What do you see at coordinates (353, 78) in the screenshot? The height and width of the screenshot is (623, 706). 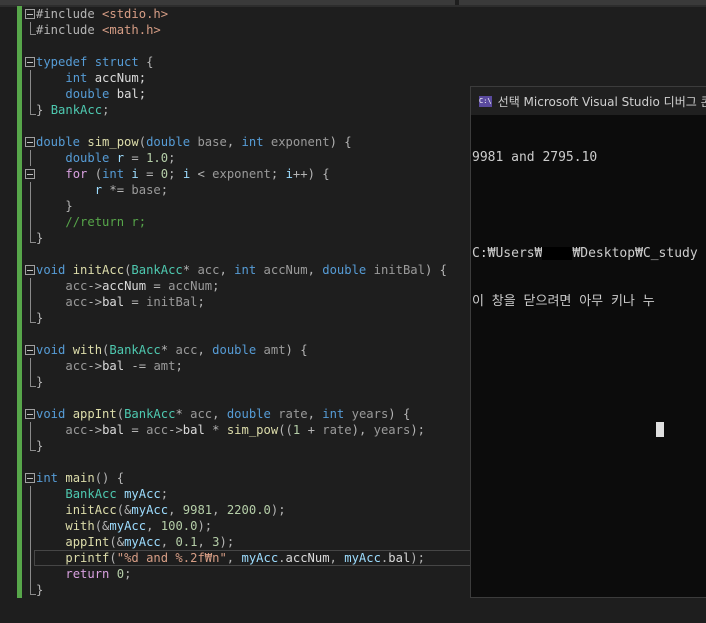 I see `code-line: int accNum;` at bounding box center [353, 78].